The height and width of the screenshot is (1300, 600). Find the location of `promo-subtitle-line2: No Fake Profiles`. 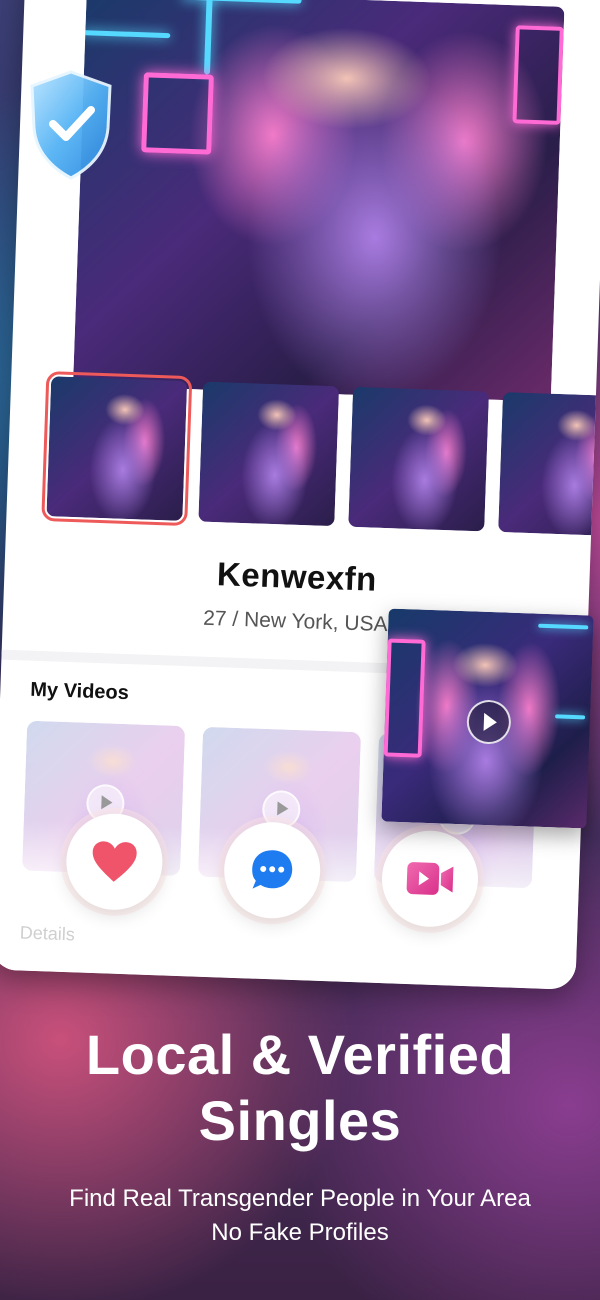

promo-subtitle-line2: No Fake Profiles is located at coordinates (300, 1232).